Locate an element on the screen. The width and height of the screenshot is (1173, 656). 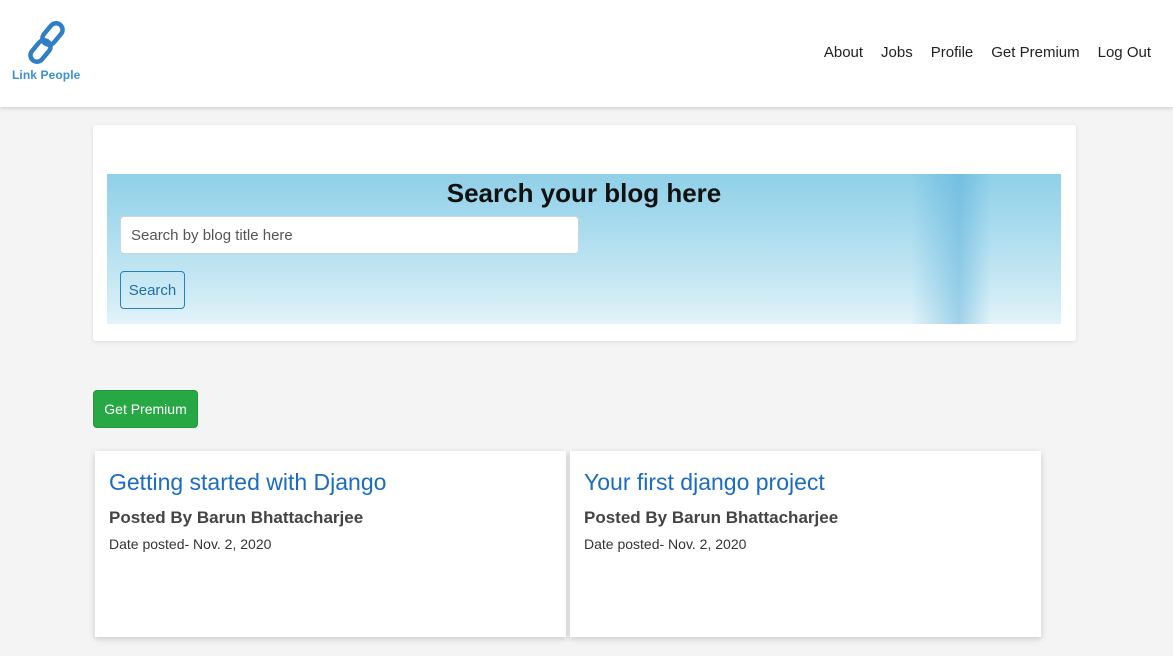
nav-profile: Profile is located at coordinates (952, 52).